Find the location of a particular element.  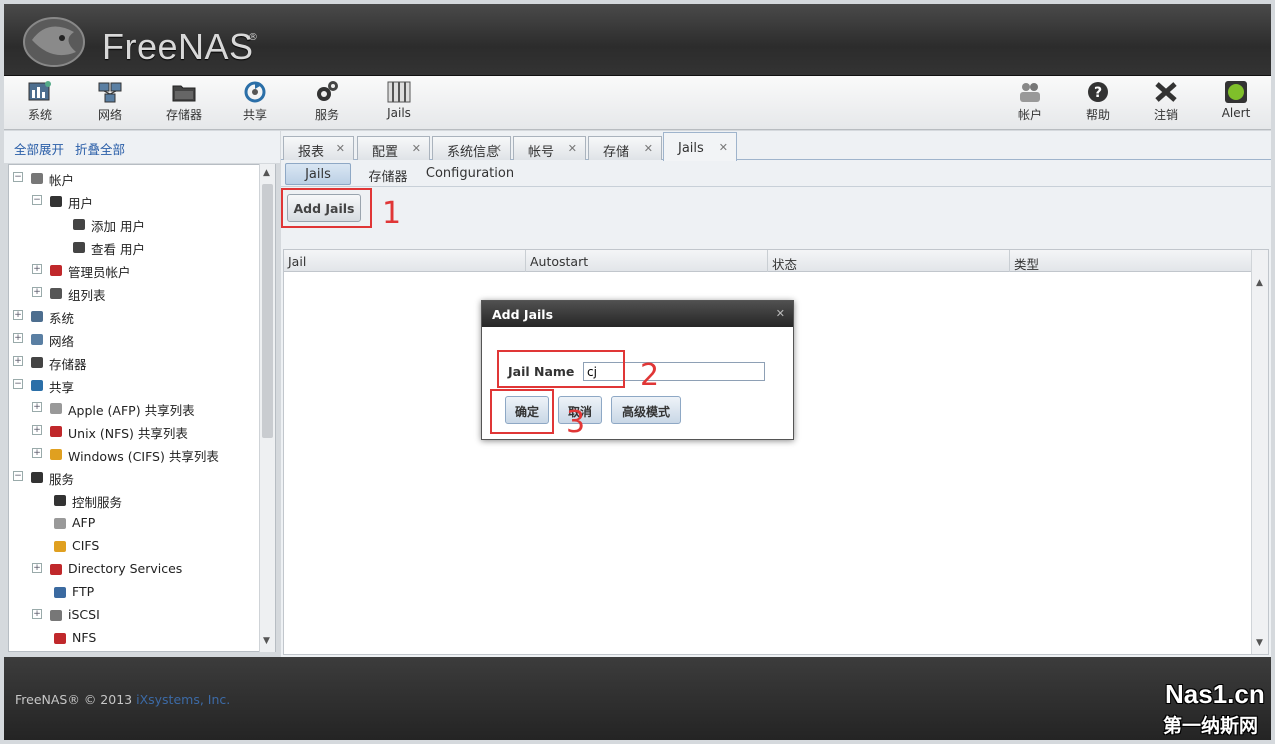

tab-storage: 存储 ✕ is located at coordinates (625, 148).